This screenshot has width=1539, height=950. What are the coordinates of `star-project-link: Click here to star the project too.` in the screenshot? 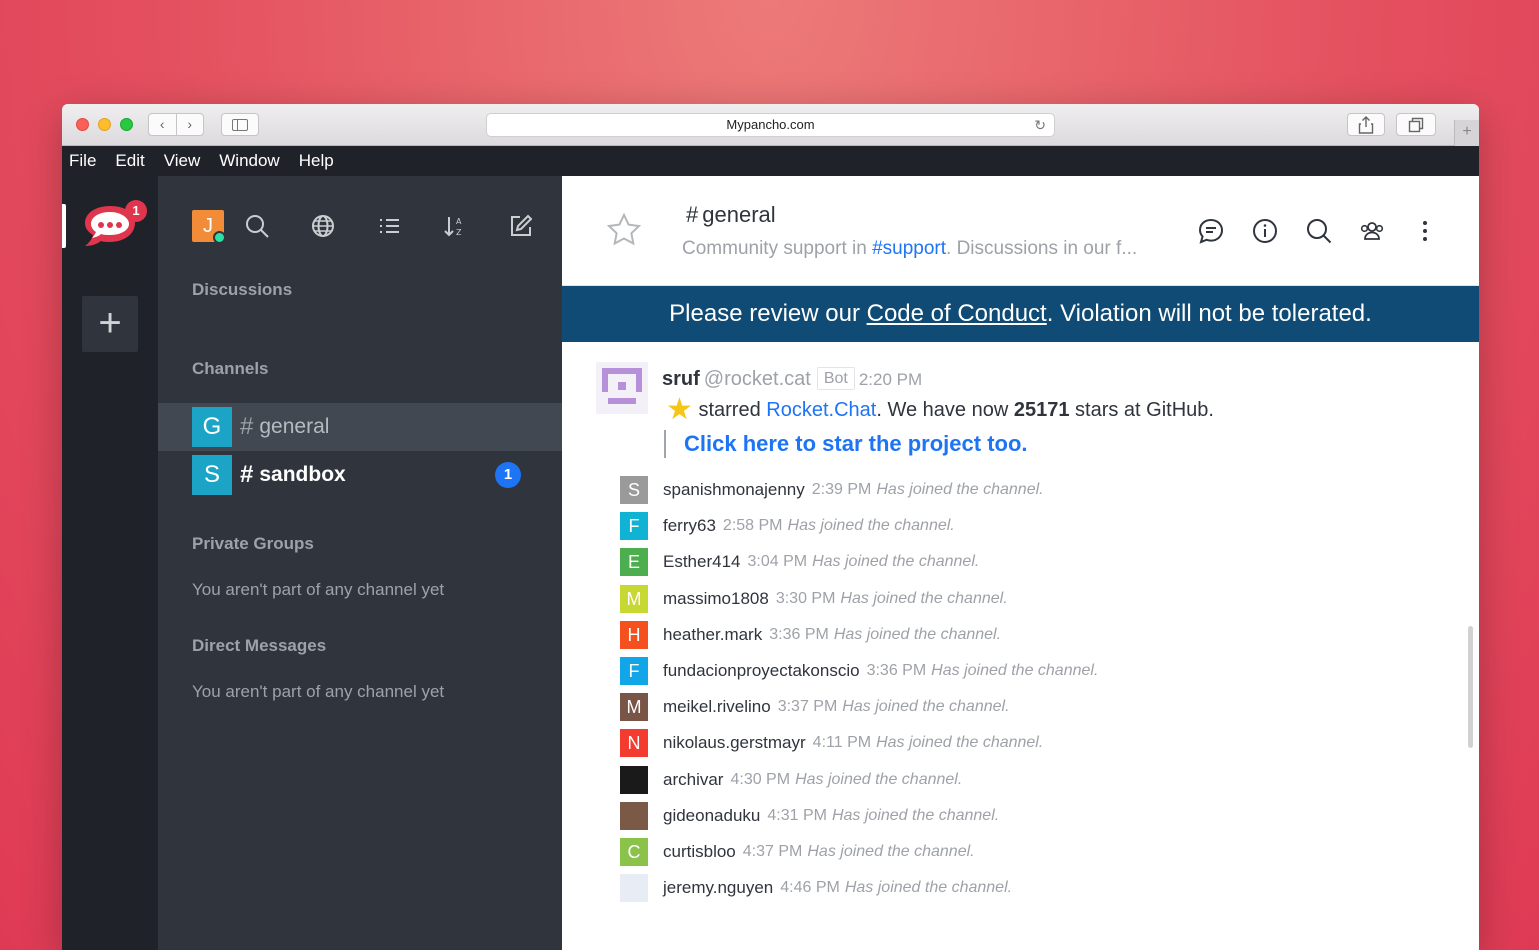 It's located at (856, 443).